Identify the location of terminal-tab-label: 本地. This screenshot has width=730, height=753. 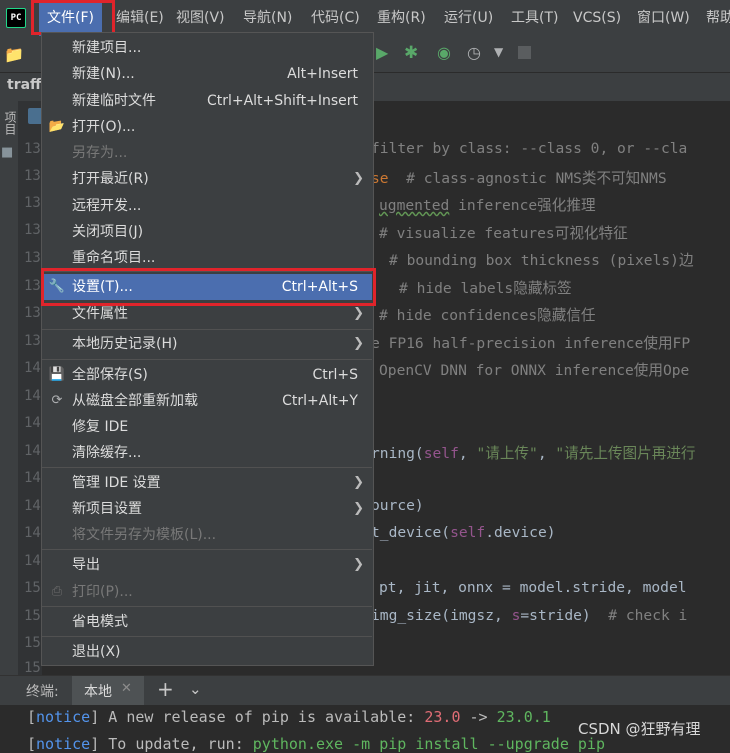
(98, 692).